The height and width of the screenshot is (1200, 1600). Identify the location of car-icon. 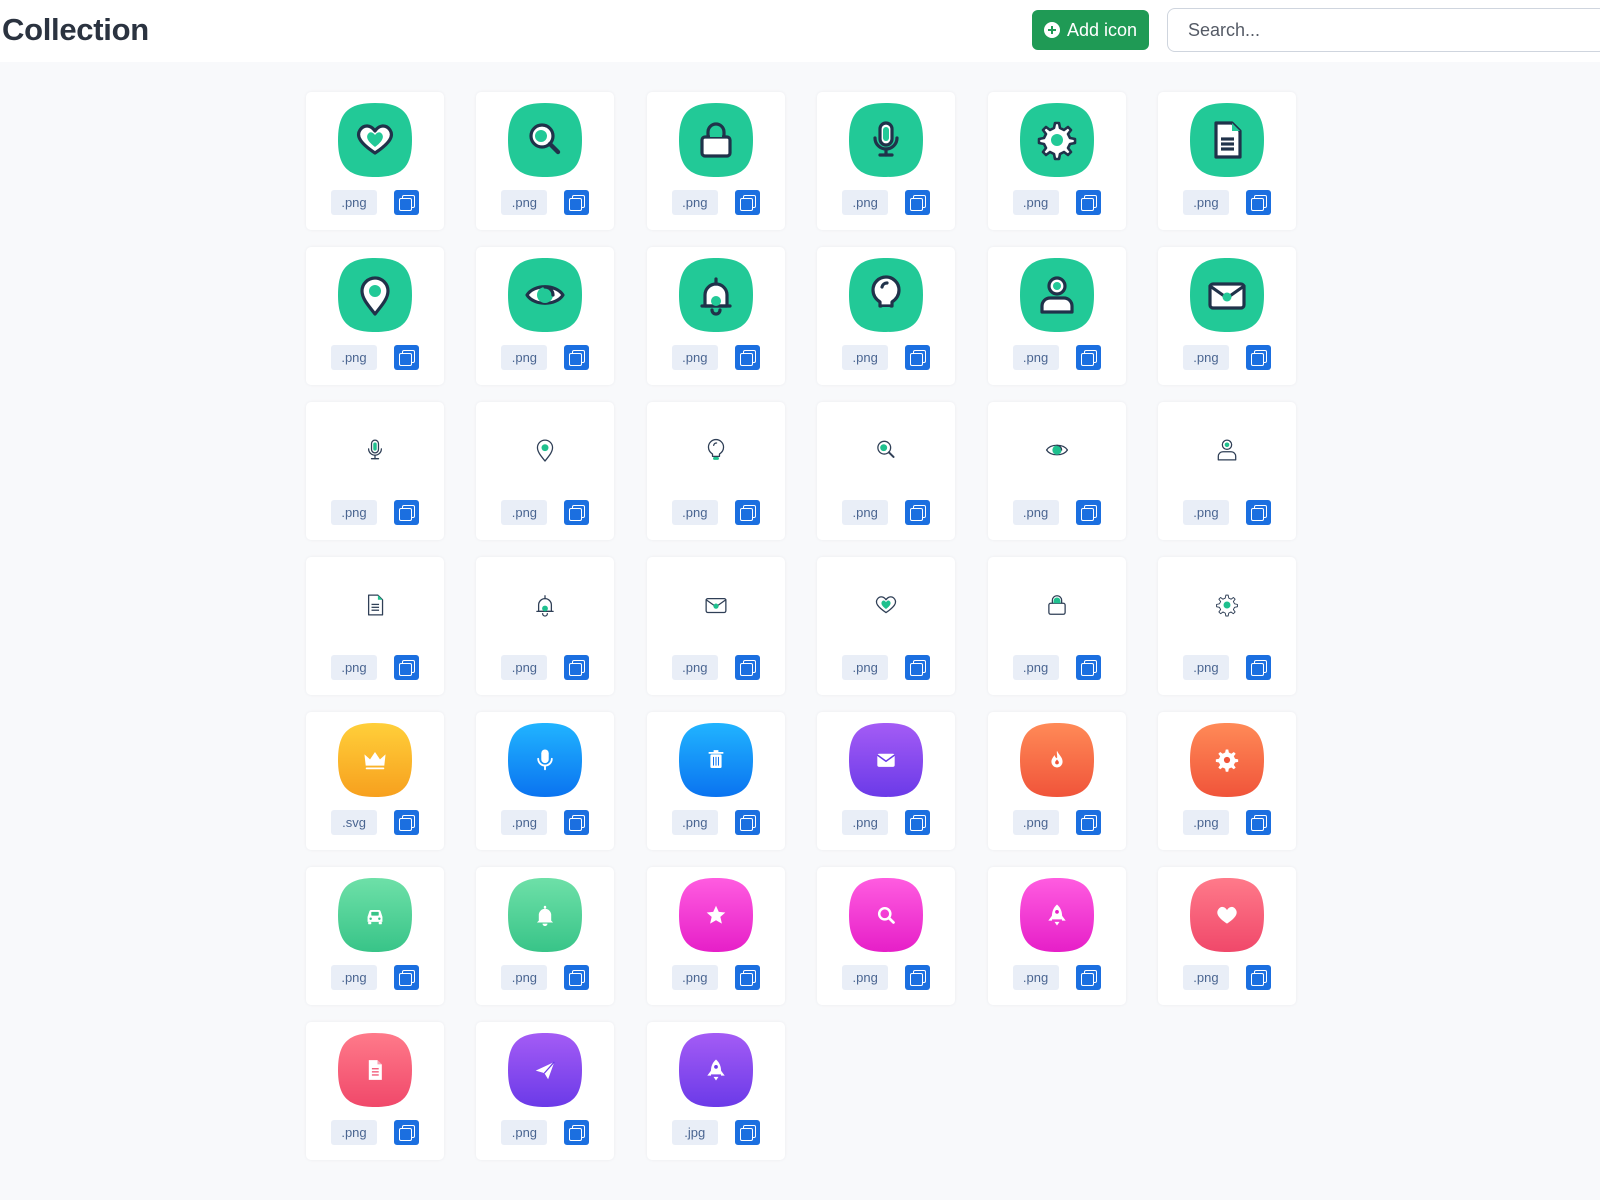
(375, 915).